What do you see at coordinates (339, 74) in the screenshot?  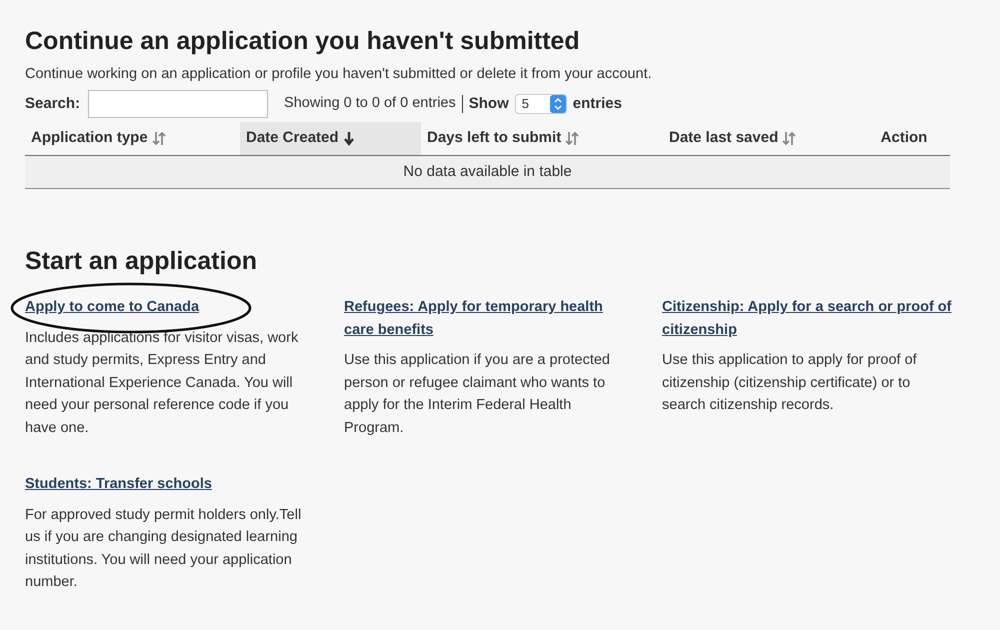 I see `section-description: Continue working on an application or profile you haven't submitted or delete it from your account.` at bounding box center [339, 74].